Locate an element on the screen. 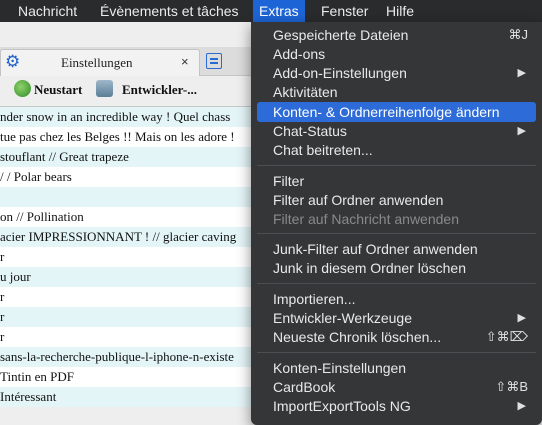 The image size is (542, 425). menu-item-chronik-loeschen: Neueste Chronik löschen... ⇧⌘⌦ is located at coordinates (396, 337).